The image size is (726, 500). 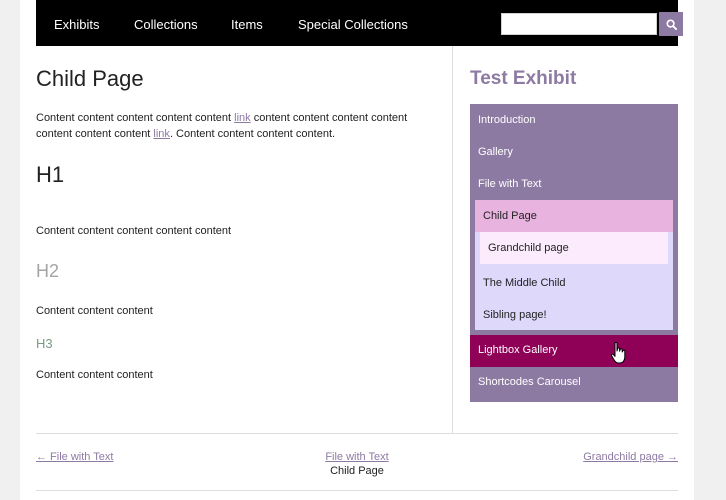 What do you see at coordinates (510, 216) in the screenshot?
I see `exhibit-nav-child-page-label: Child Page` at bounding box center [510, 216].